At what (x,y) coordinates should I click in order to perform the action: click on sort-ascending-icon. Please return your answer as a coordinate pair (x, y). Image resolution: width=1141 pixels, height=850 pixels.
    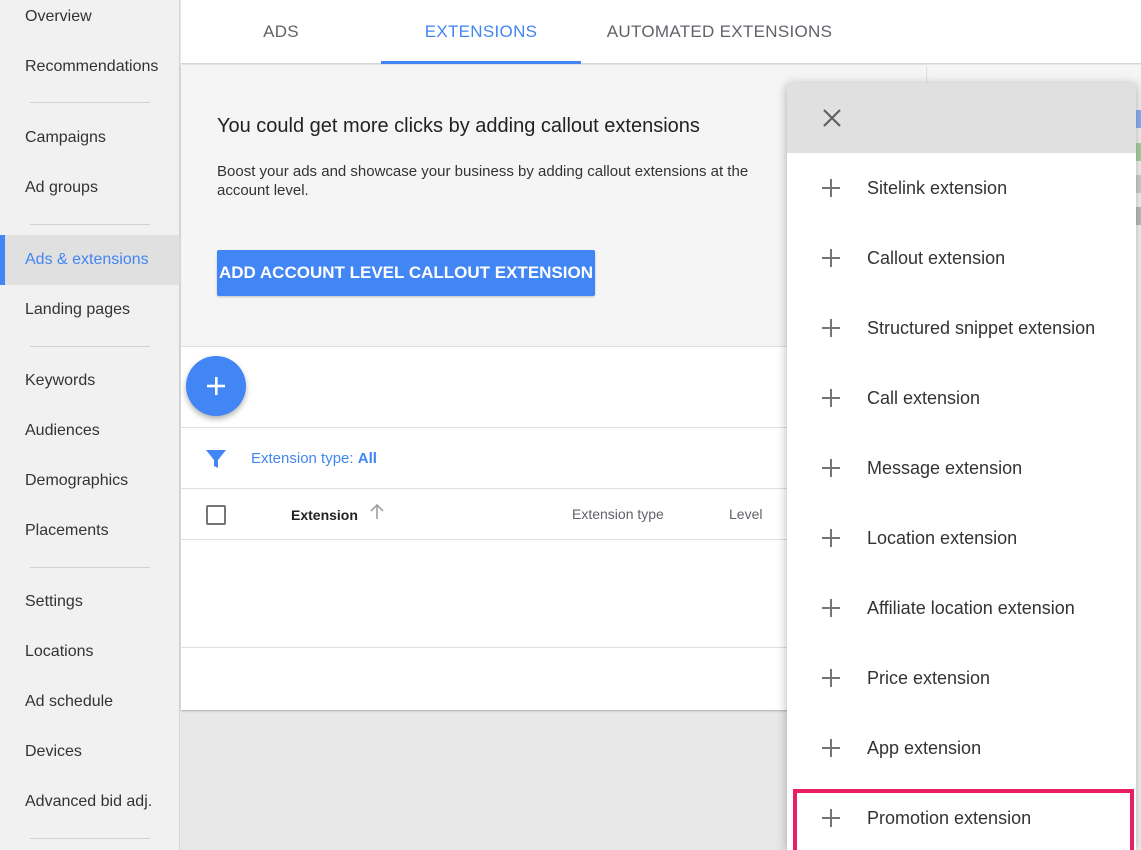
    Looking at the image, I should click on (377, 512).